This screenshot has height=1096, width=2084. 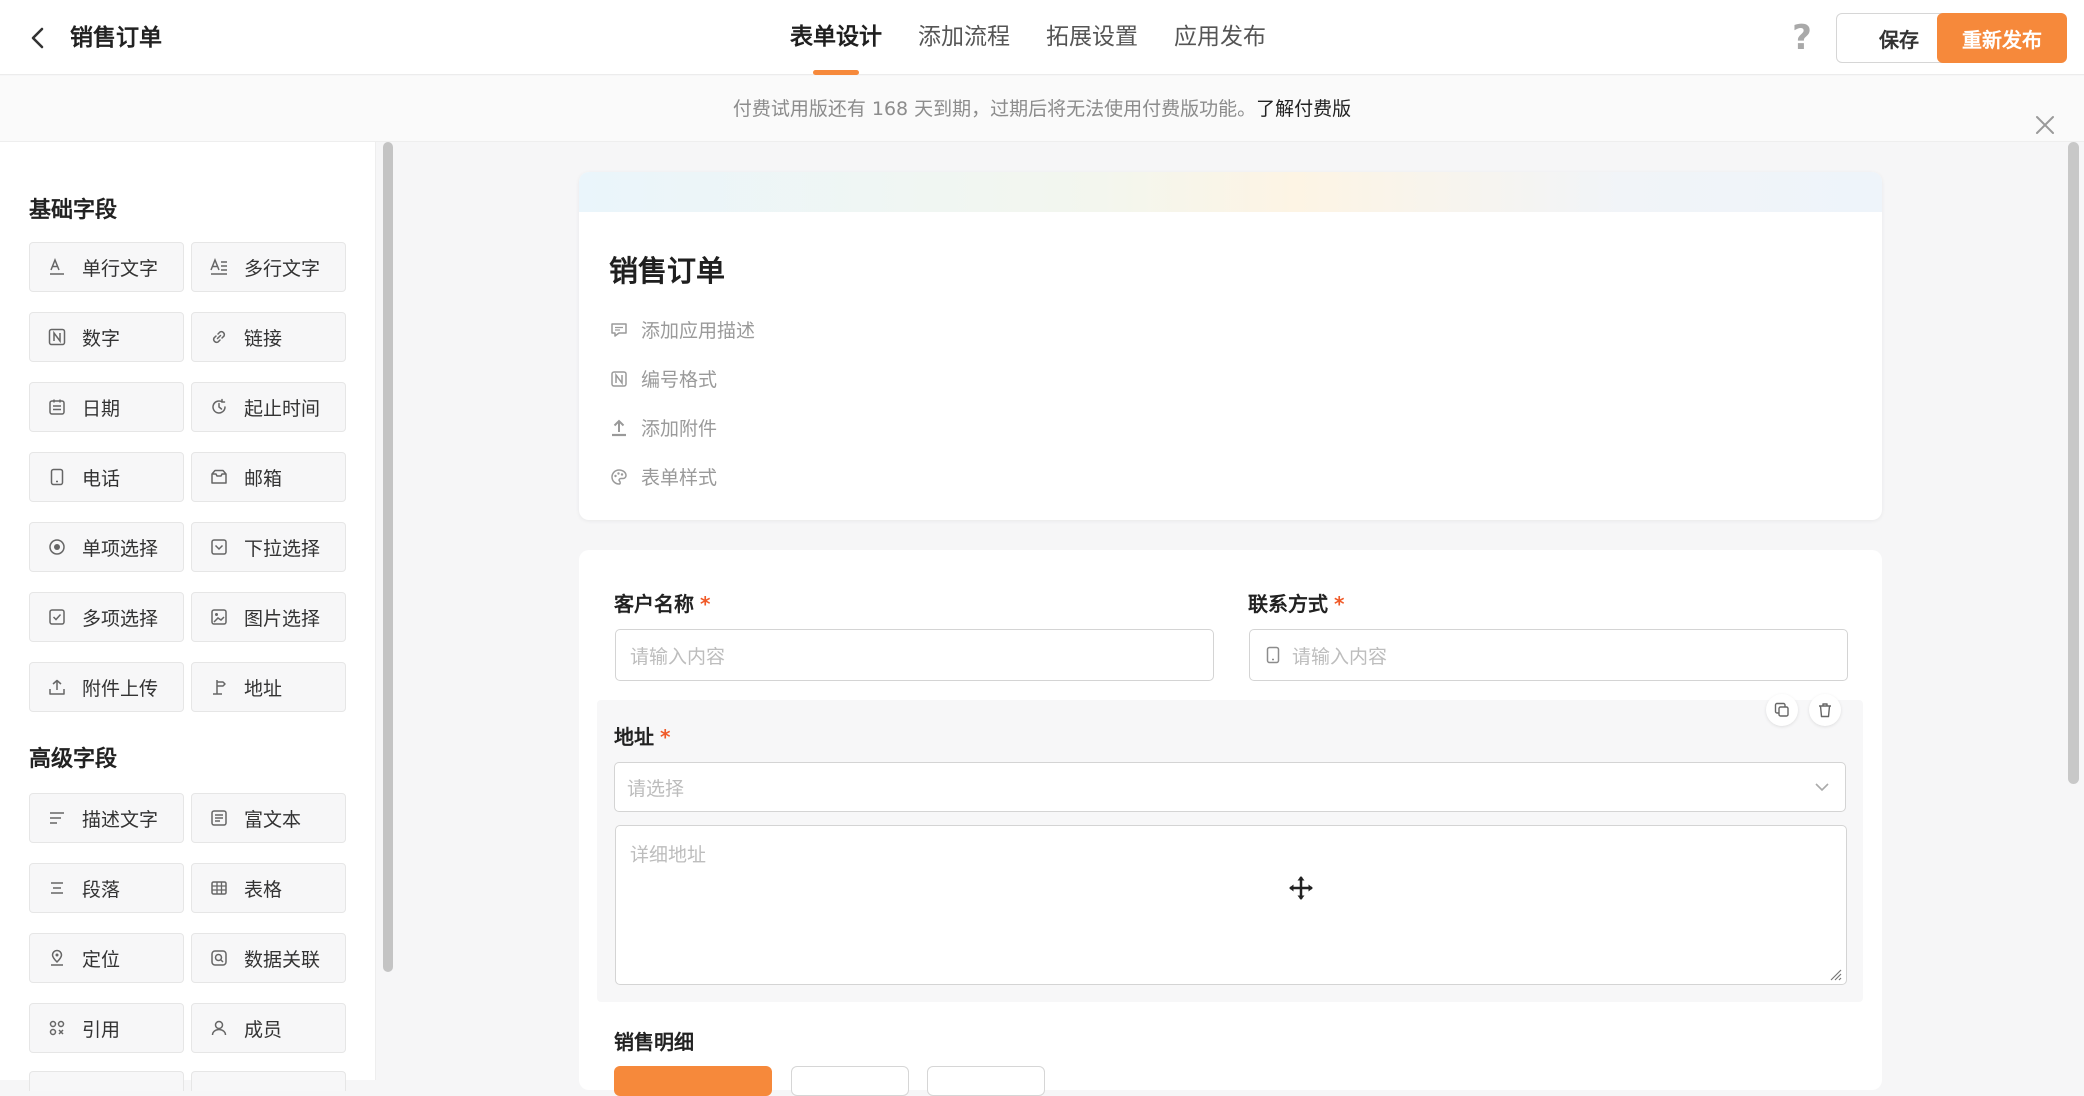 I want to click on canvas-scrollbar, so click(x=2073, y=463).